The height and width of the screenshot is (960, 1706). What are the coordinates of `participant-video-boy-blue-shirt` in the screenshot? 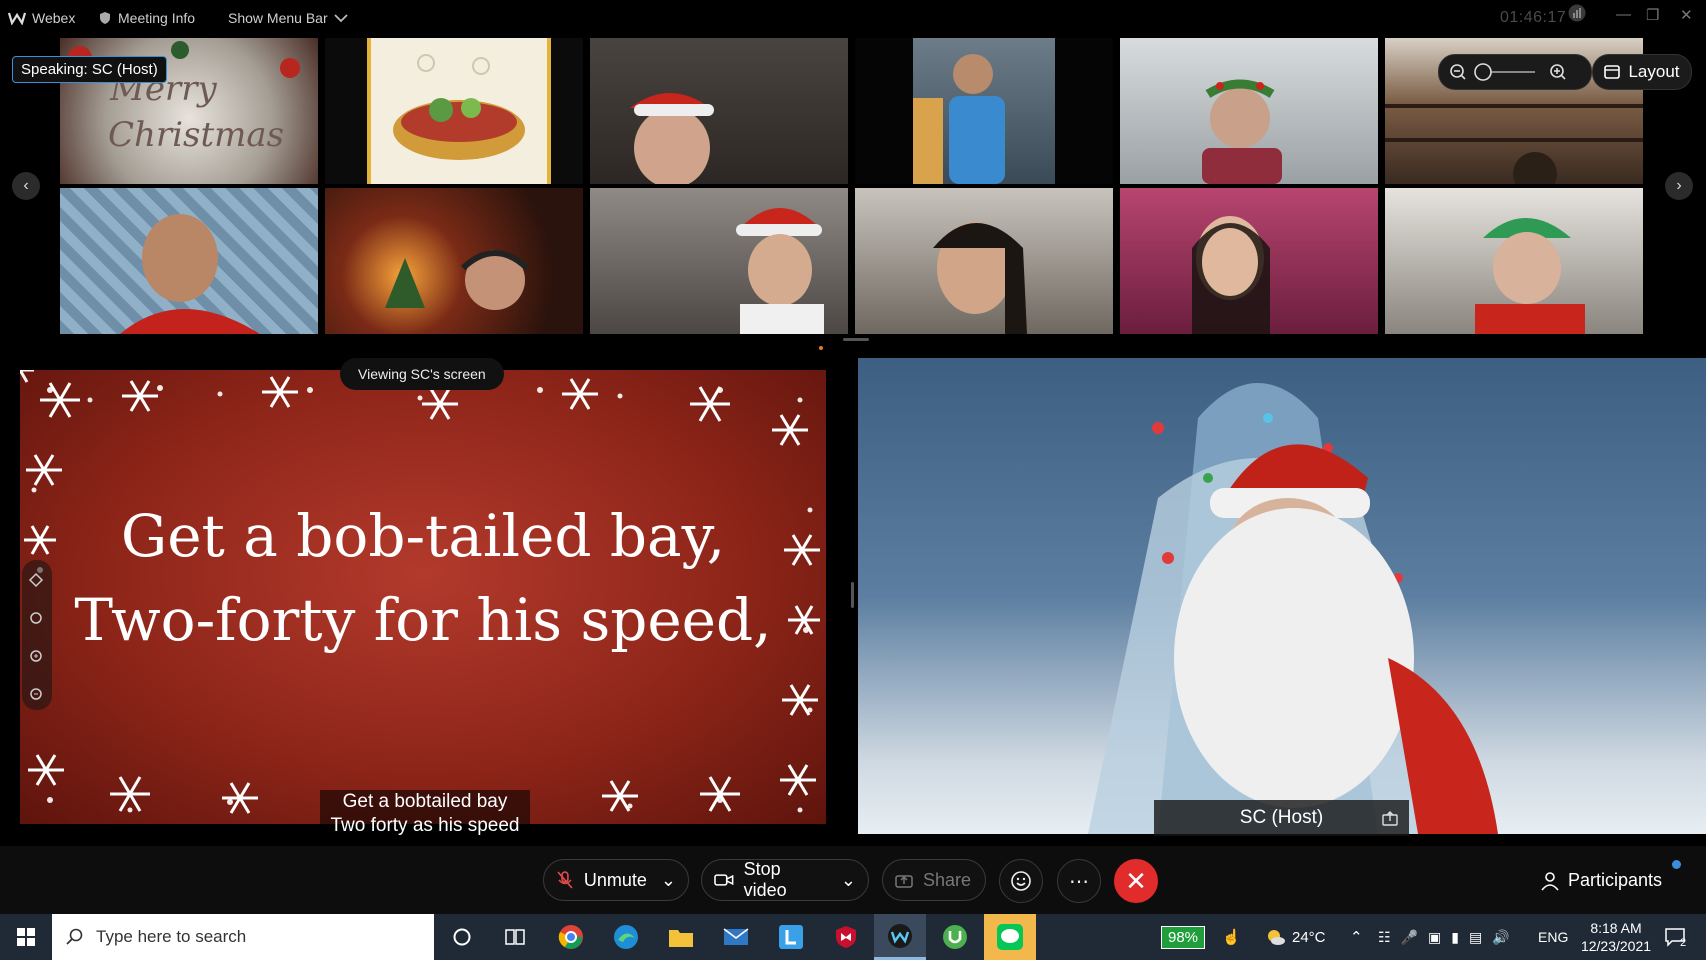 It's located at (984, 111).